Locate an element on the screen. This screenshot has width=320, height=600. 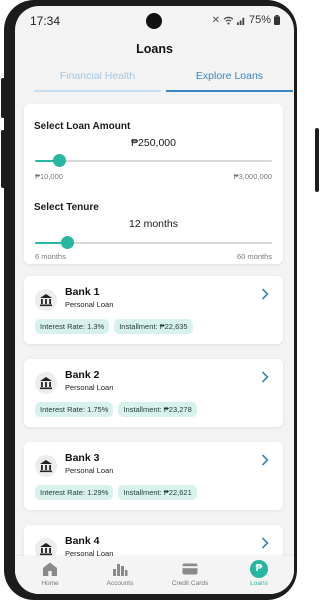
bank-name: Bank 1 is located at coordinates (82, 292).